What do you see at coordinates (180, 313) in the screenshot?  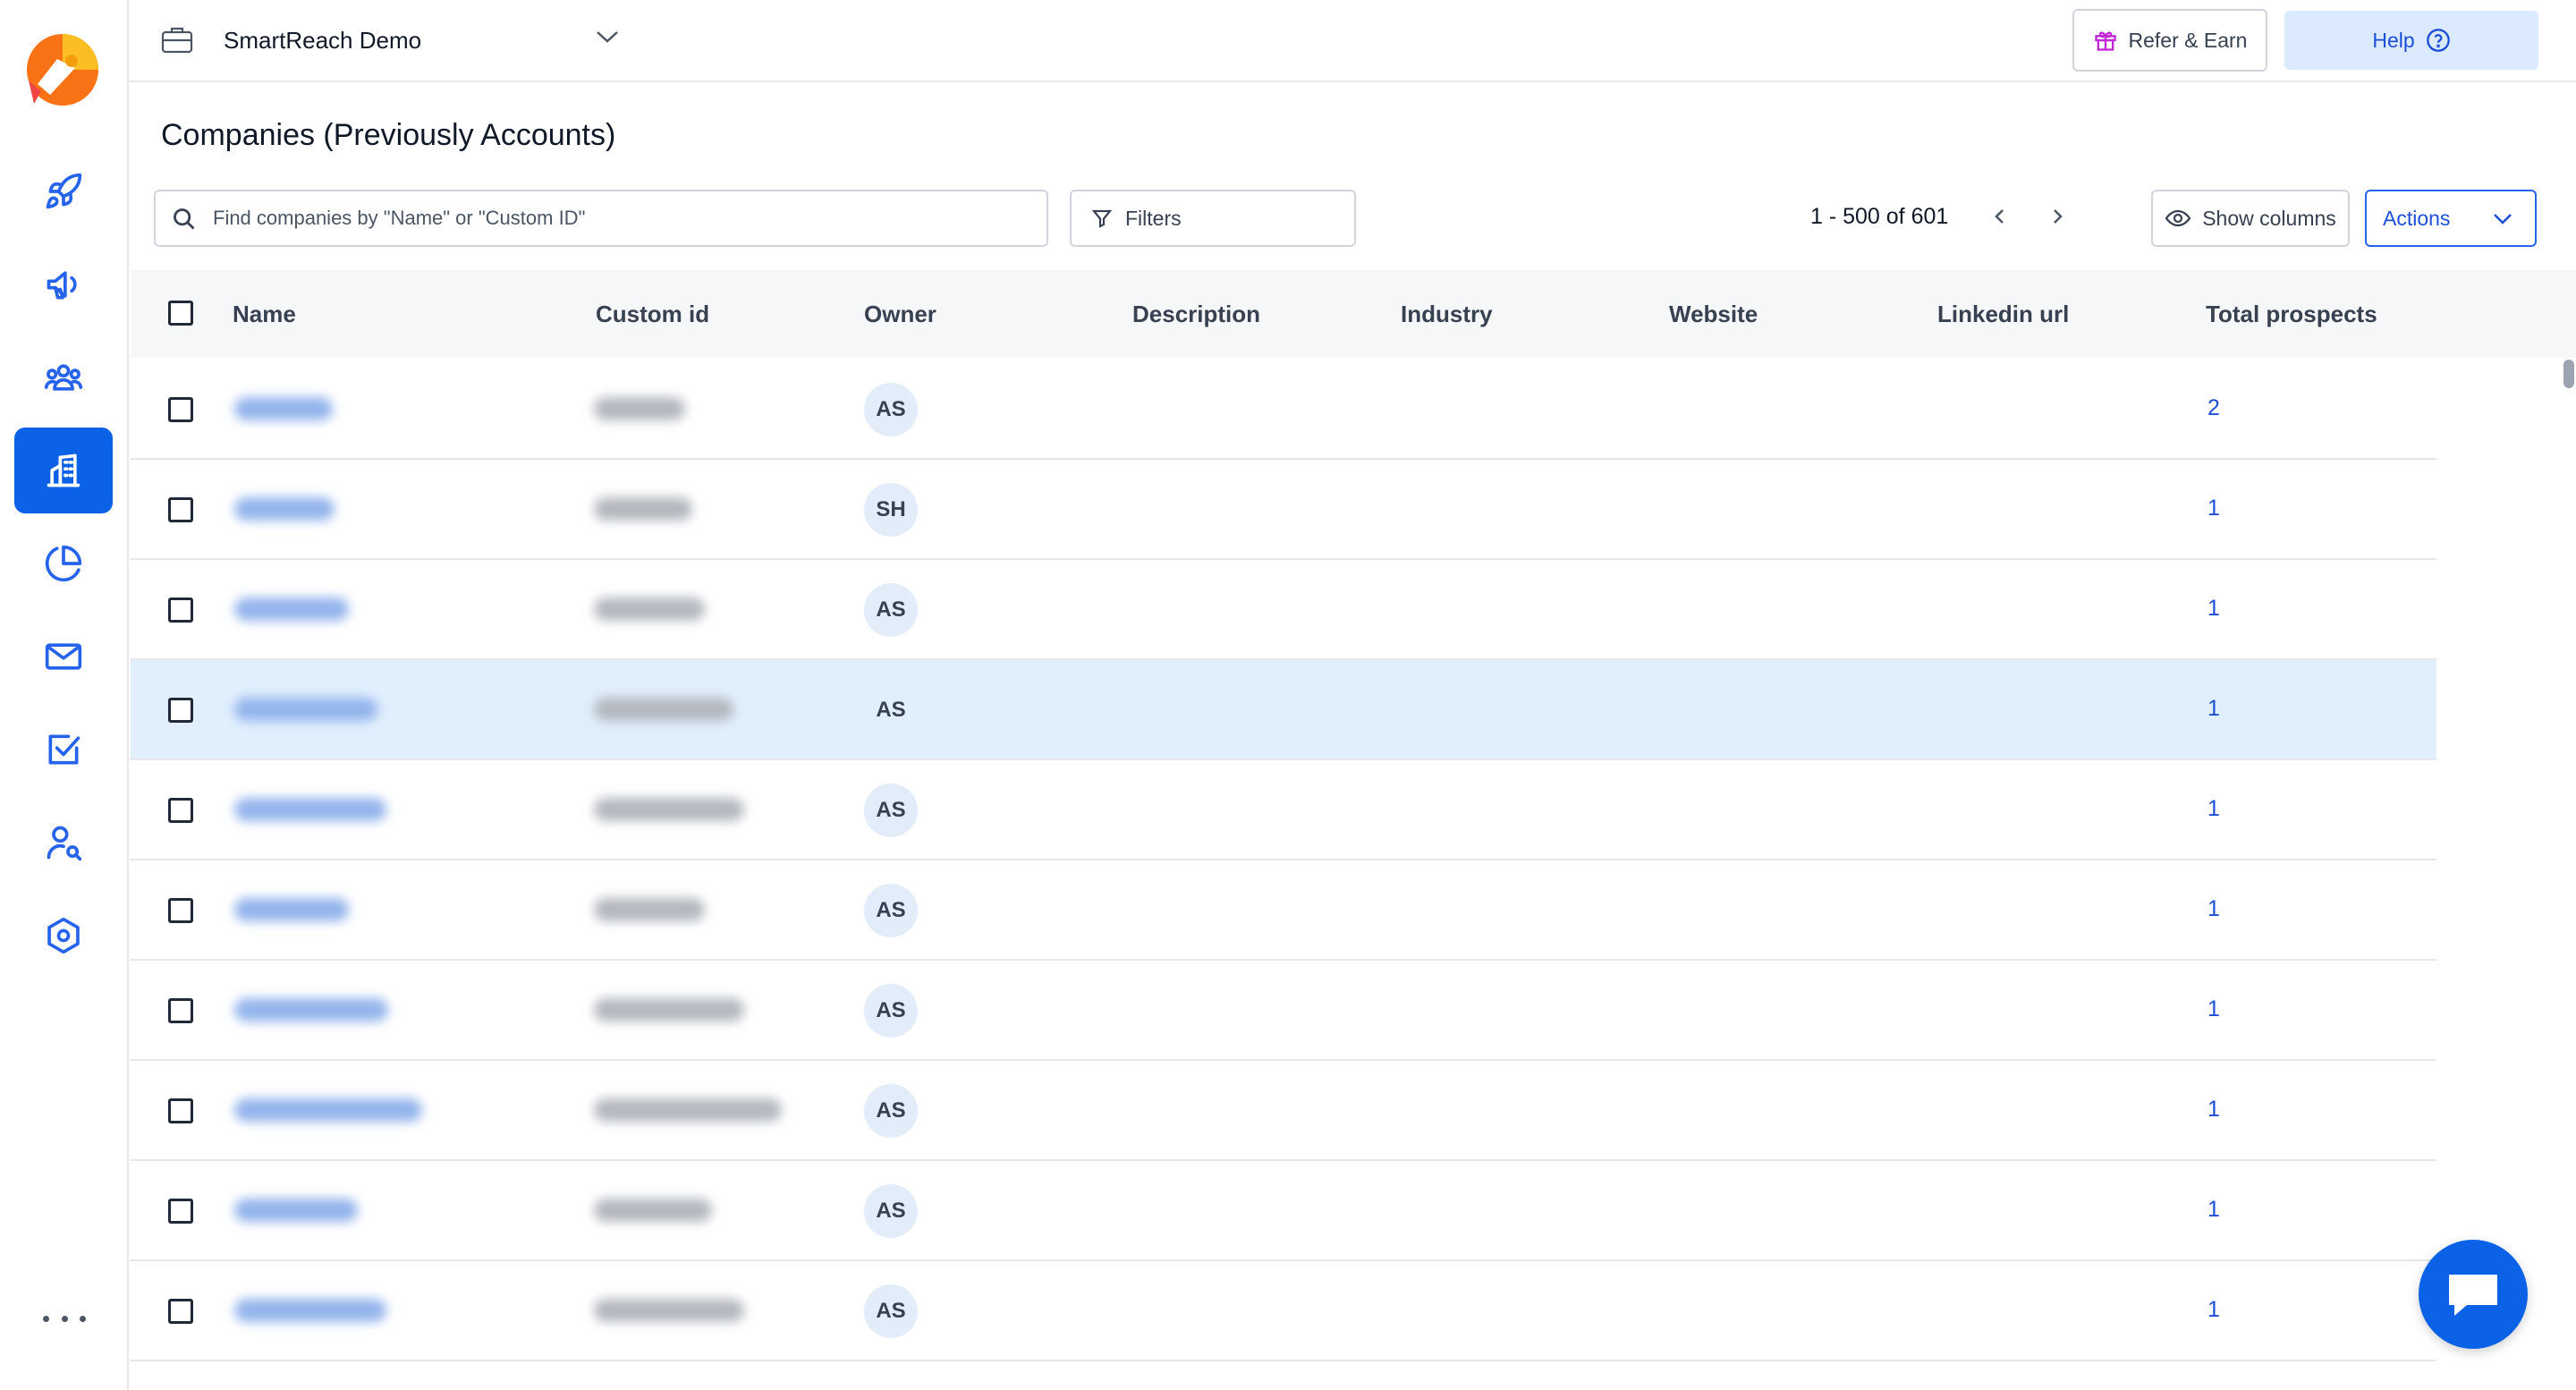 I see `select-all-checkbox` at bounding box center [180, 313].